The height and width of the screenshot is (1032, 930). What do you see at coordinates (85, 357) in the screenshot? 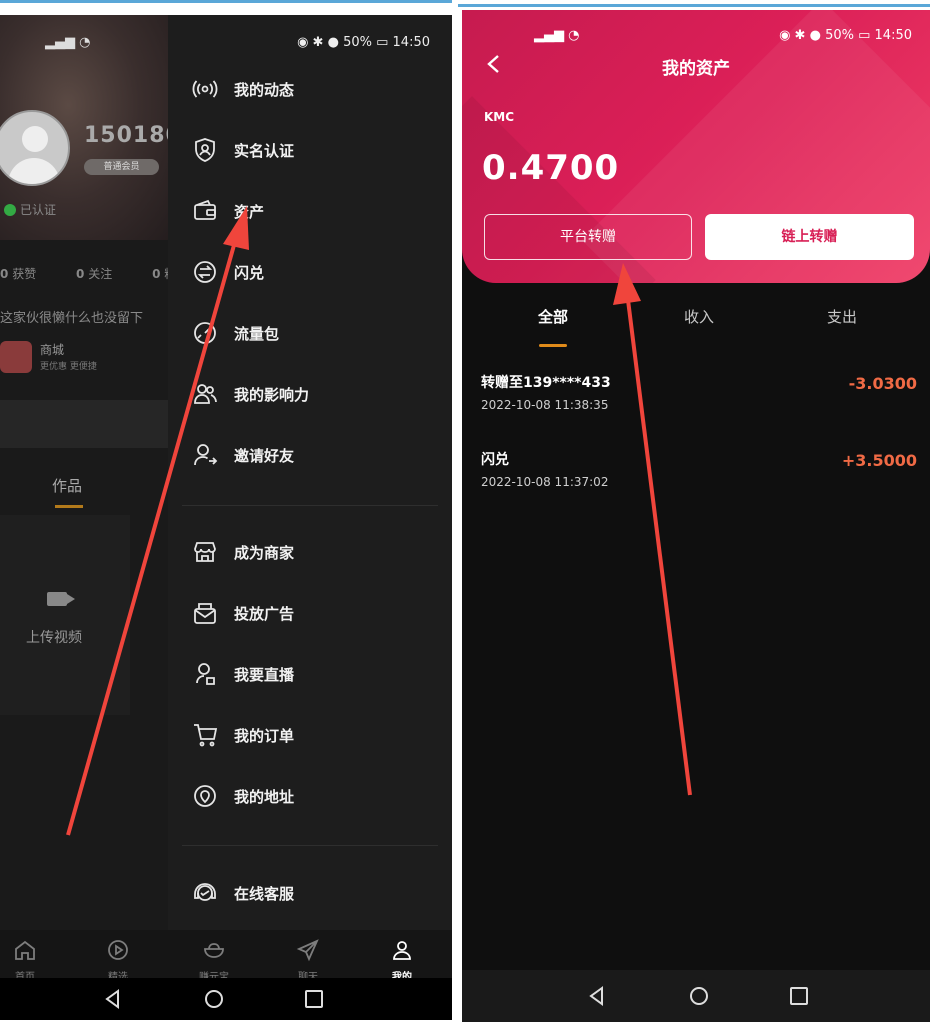
I see `shop-entry: 商城 更优惠 更便捷` at bounding box center [85, 357].